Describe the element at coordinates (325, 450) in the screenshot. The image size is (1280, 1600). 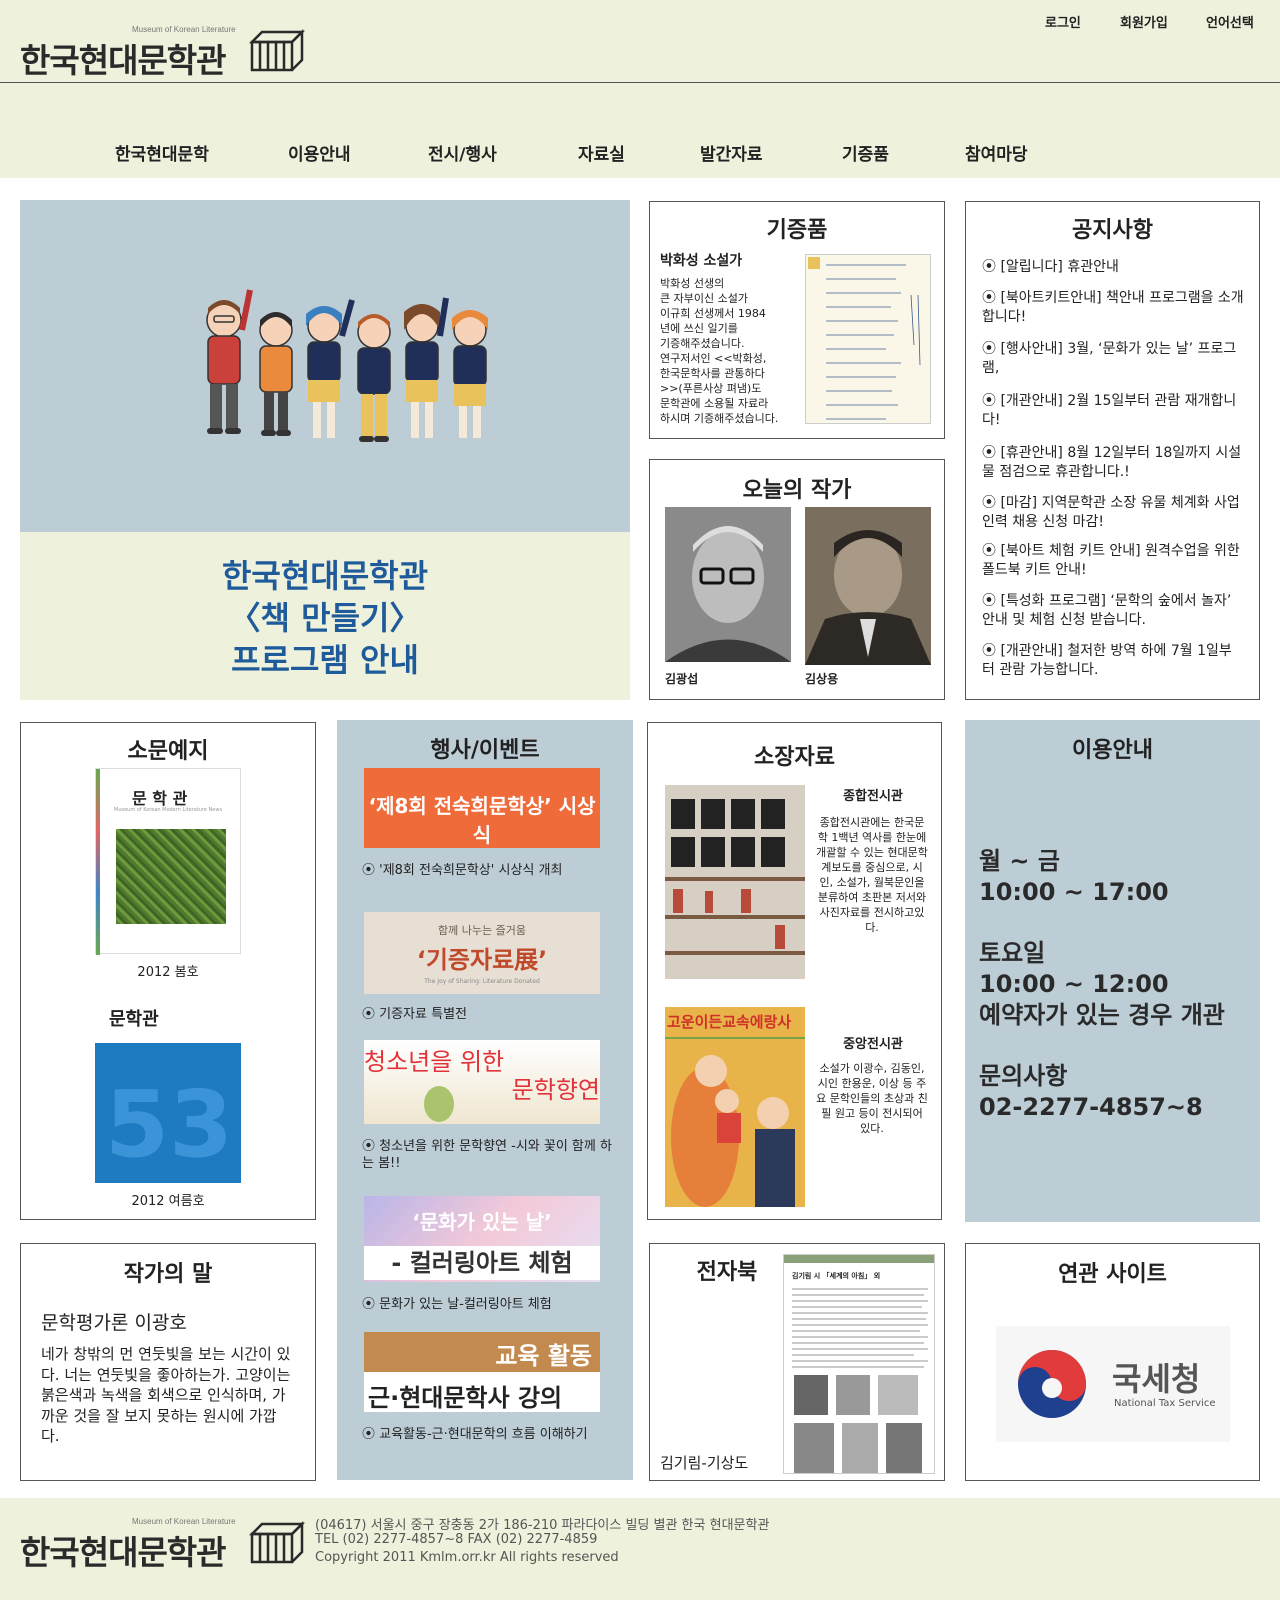
I see `main-banner: 한국현대문학관 〈책 만들기〉 프로그램 안내` at that location.